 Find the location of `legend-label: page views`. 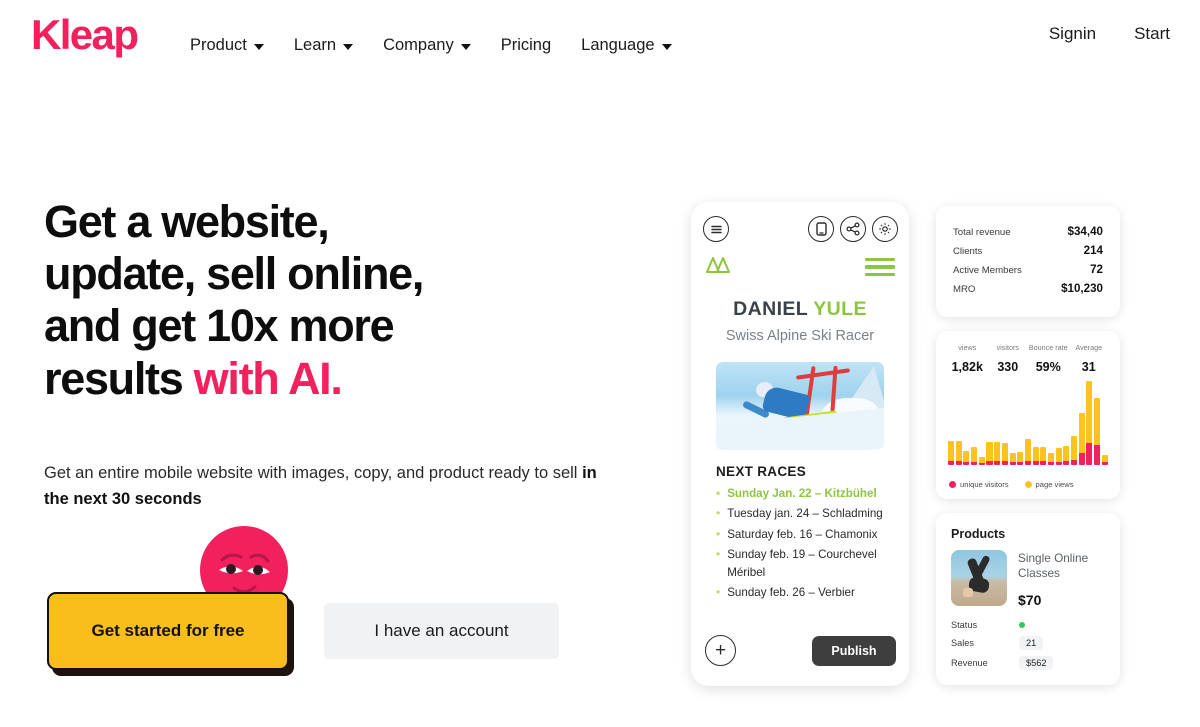

legend-label: page views is located at coordinates (1054, 484).